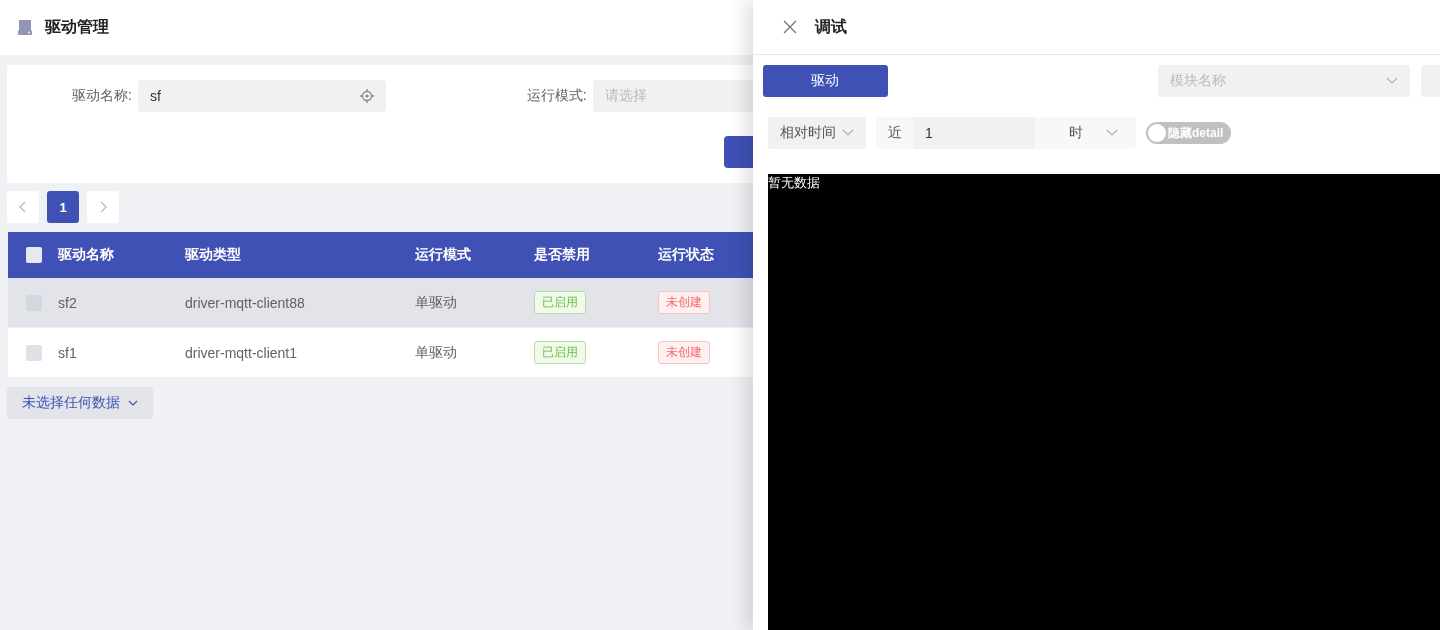 The image size is (1440, 630). I want to click on row-checkbox, so click(34, 352).